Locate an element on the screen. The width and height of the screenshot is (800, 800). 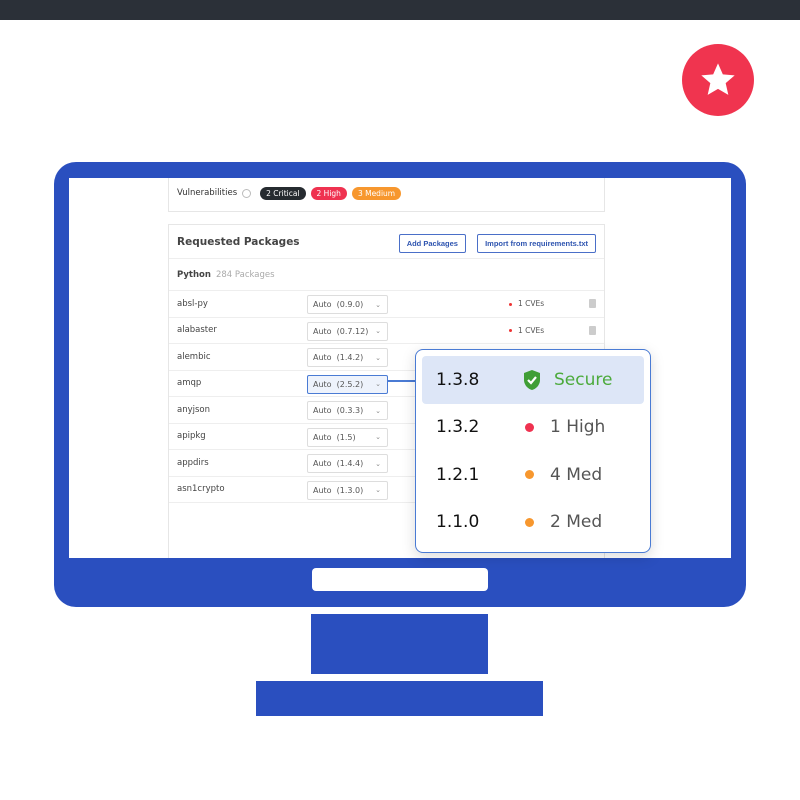
package-name: alabaster is located at coordinates (197, 330).